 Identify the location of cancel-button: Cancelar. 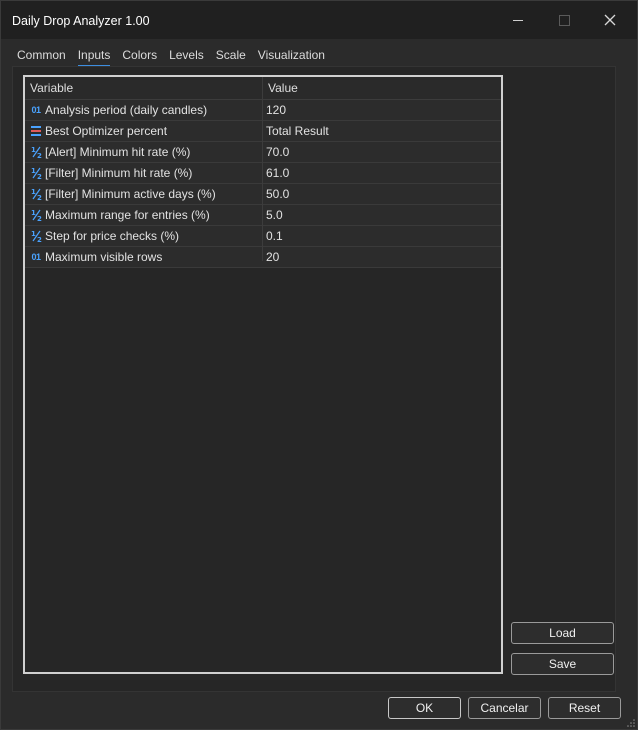
(504, 708).